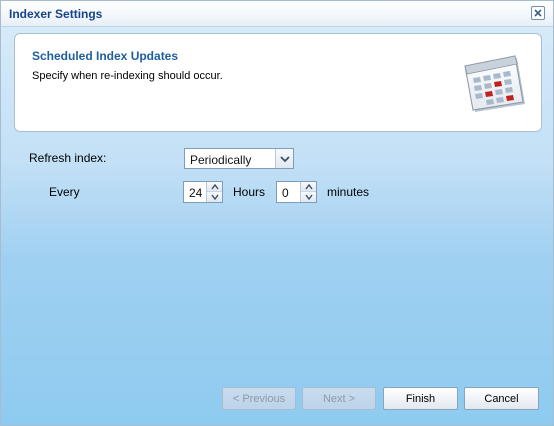 The height and width of the screenshot is (426, 554). I want to click on hours-decrement-button, so click(214, 197).